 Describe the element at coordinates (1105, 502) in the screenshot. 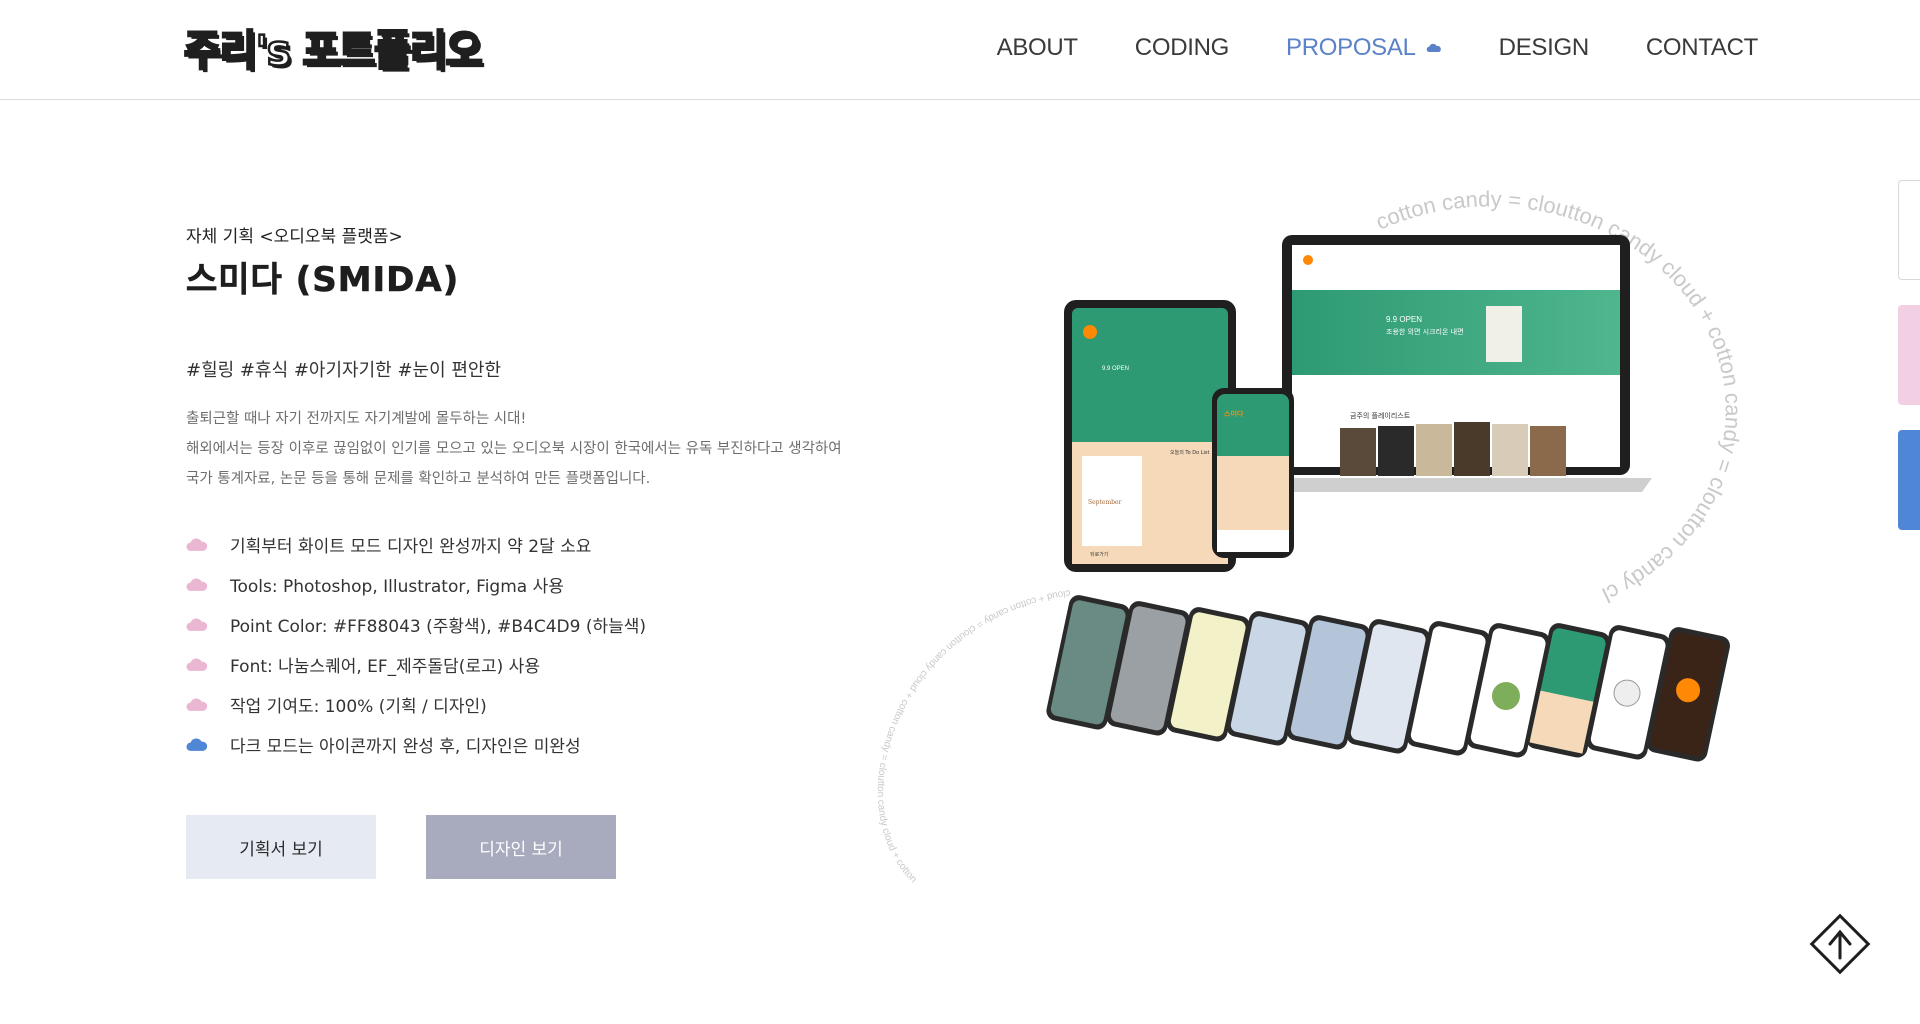

I see `tablet-month: September` at that location.